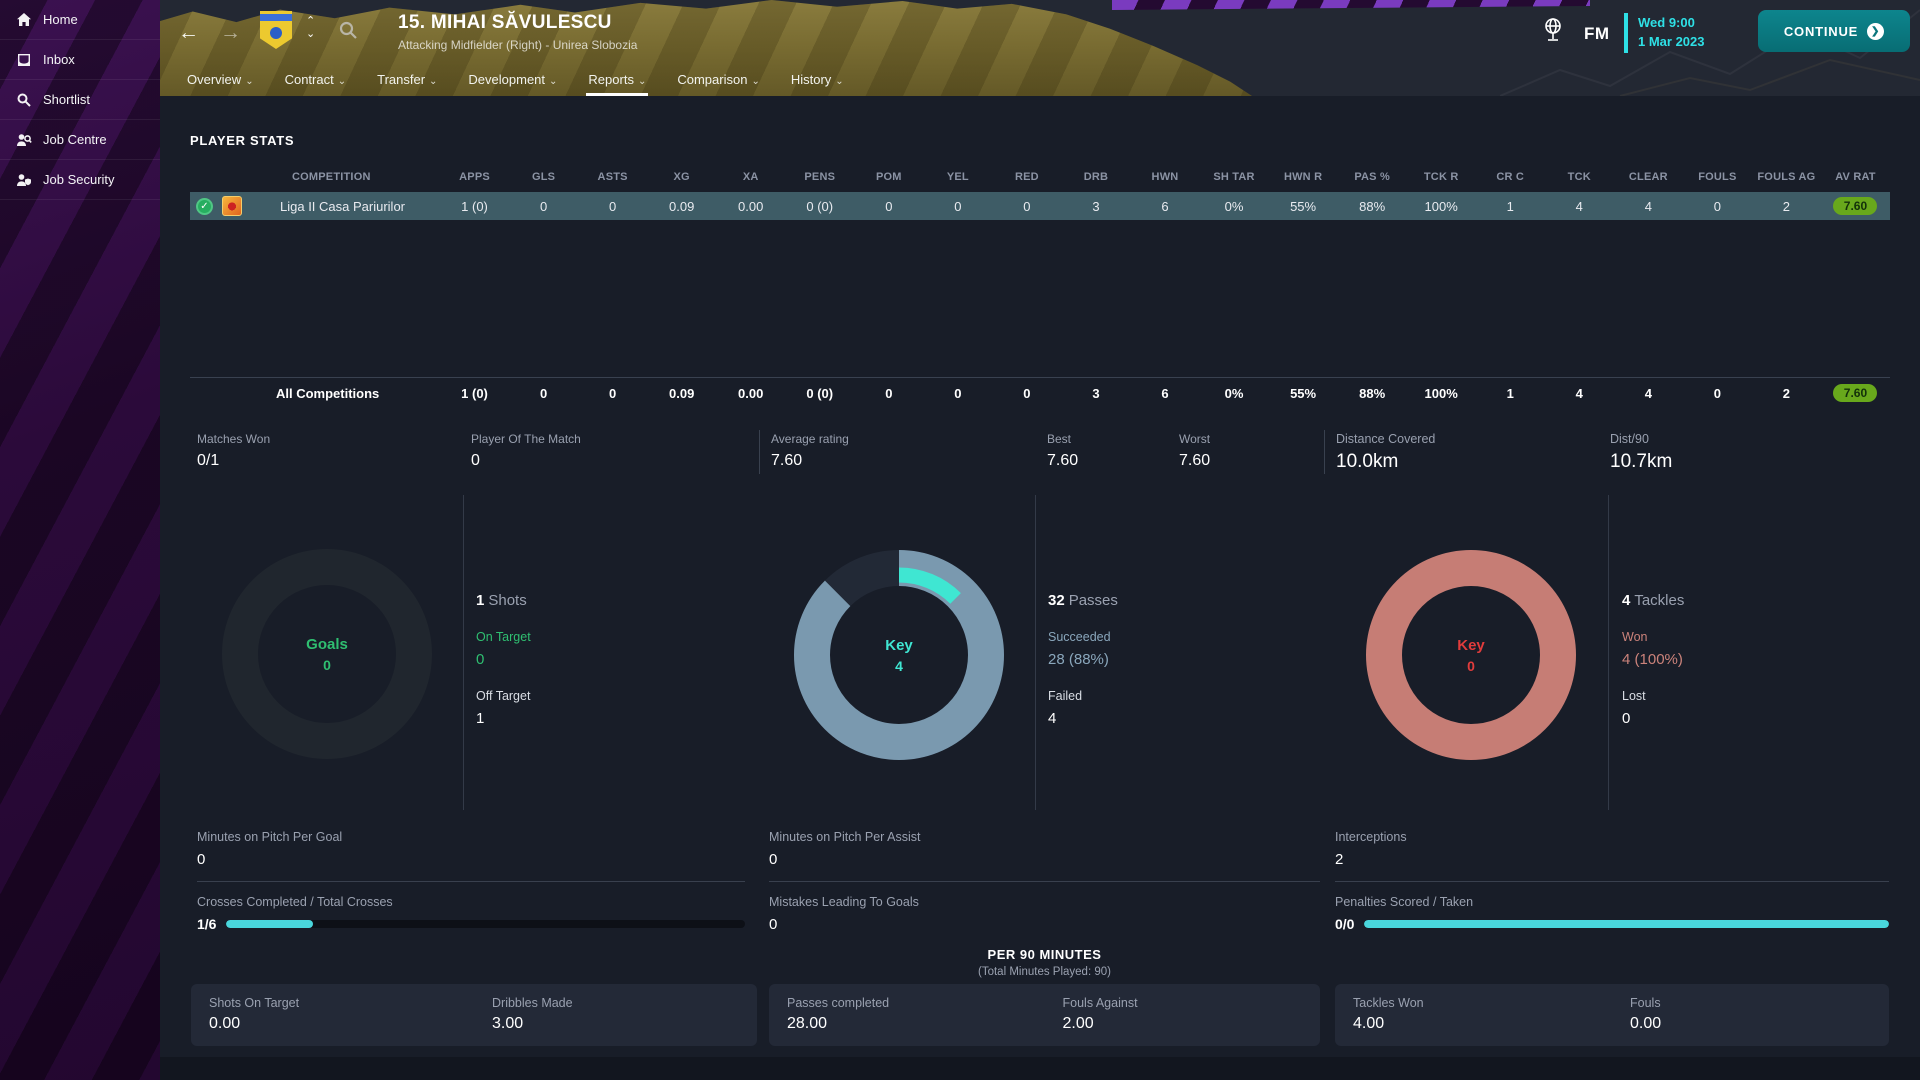 The width and height of the screenshot is (1920, 1080). Describe the element at coordinates (526, 450) in the screenshot. I see `summary-player-of-the-match: Player Of The Match 0` at that location.